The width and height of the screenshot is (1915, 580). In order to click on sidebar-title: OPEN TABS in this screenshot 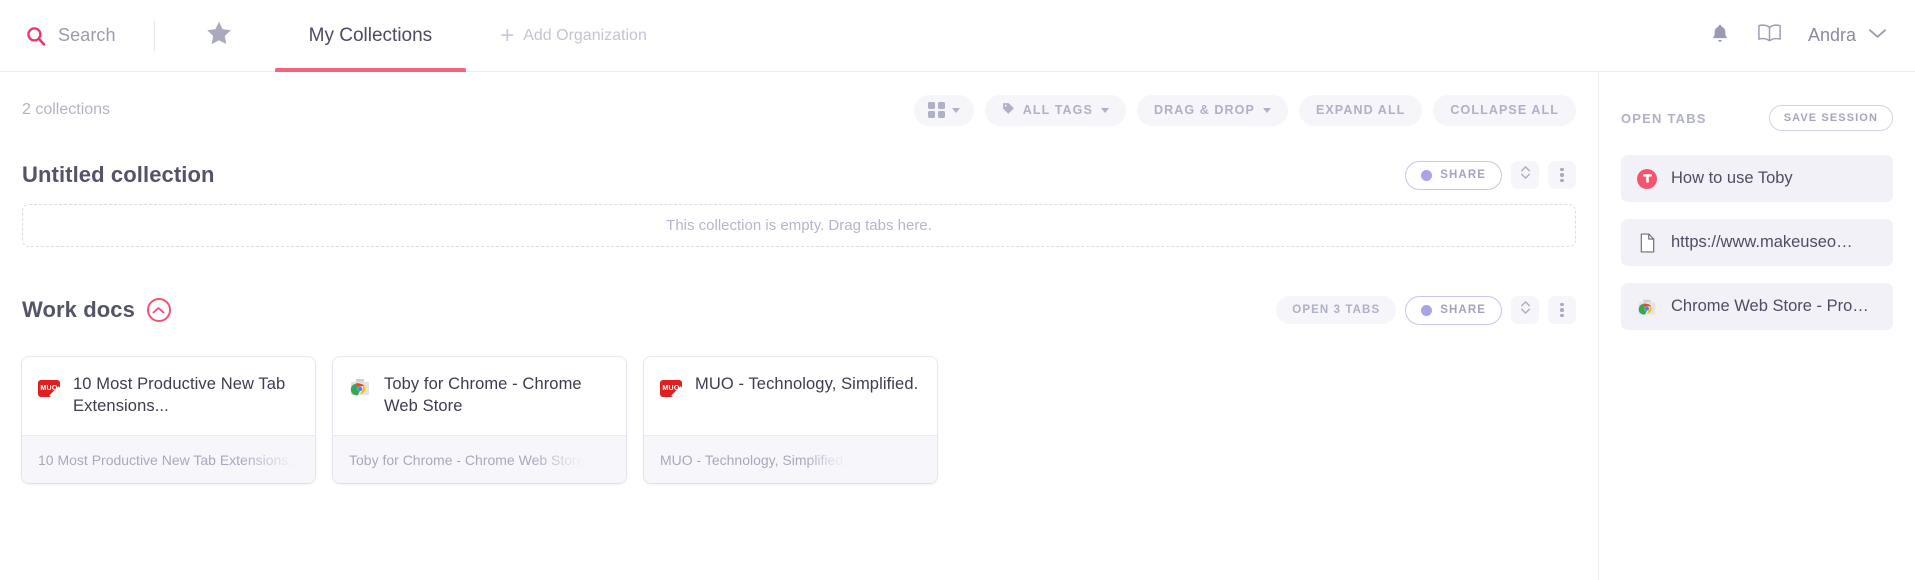, I will do `click(1664, 118)`.